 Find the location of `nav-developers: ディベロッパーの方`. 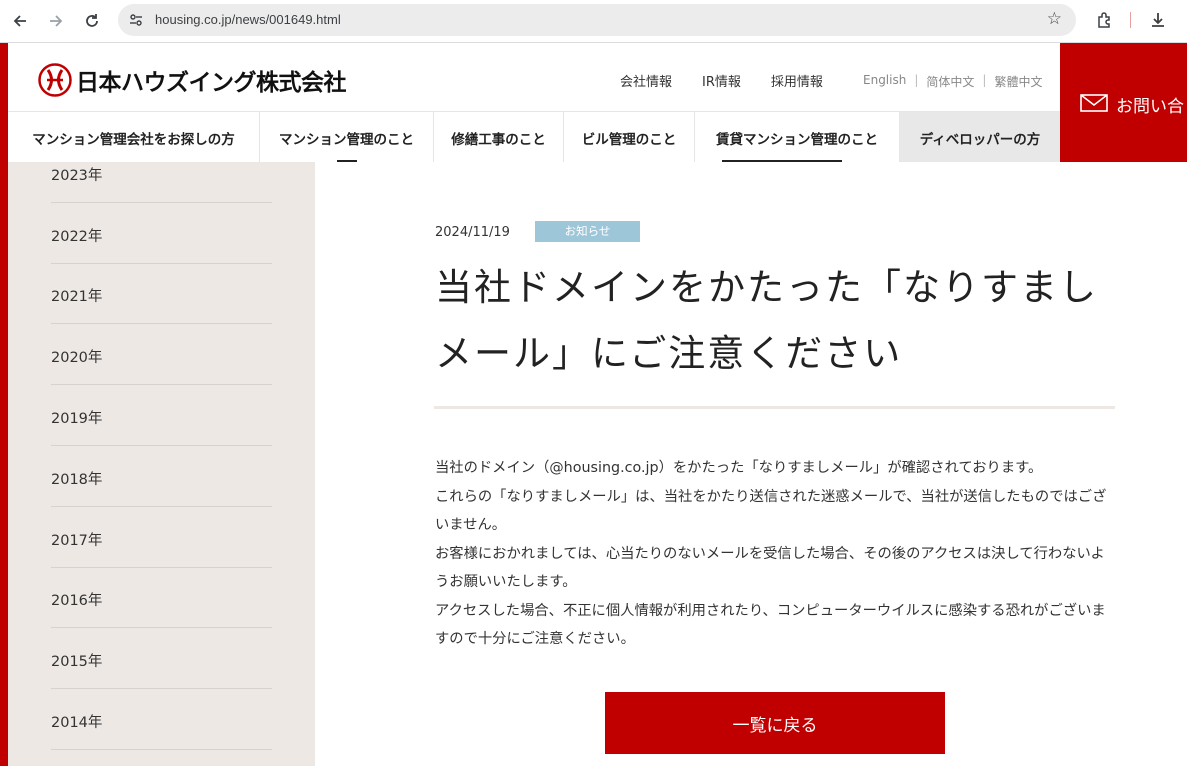

nav-developers: ディベロッパーの方 is located at coordinates (980, 137).